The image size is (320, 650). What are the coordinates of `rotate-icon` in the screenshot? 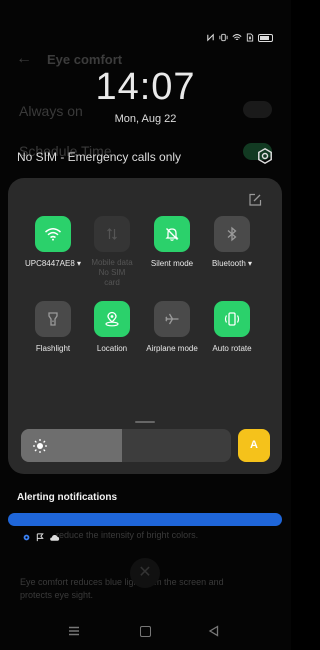 It's located at (232, 319).